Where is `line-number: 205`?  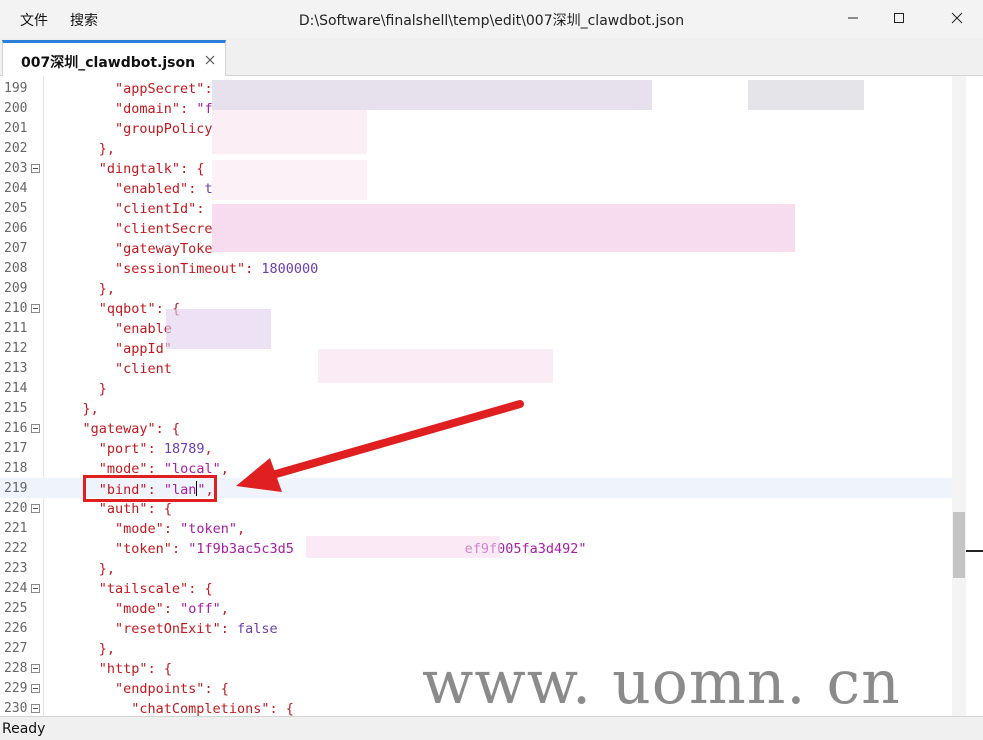 line-number: 205 is located at coordinates (16, 208).